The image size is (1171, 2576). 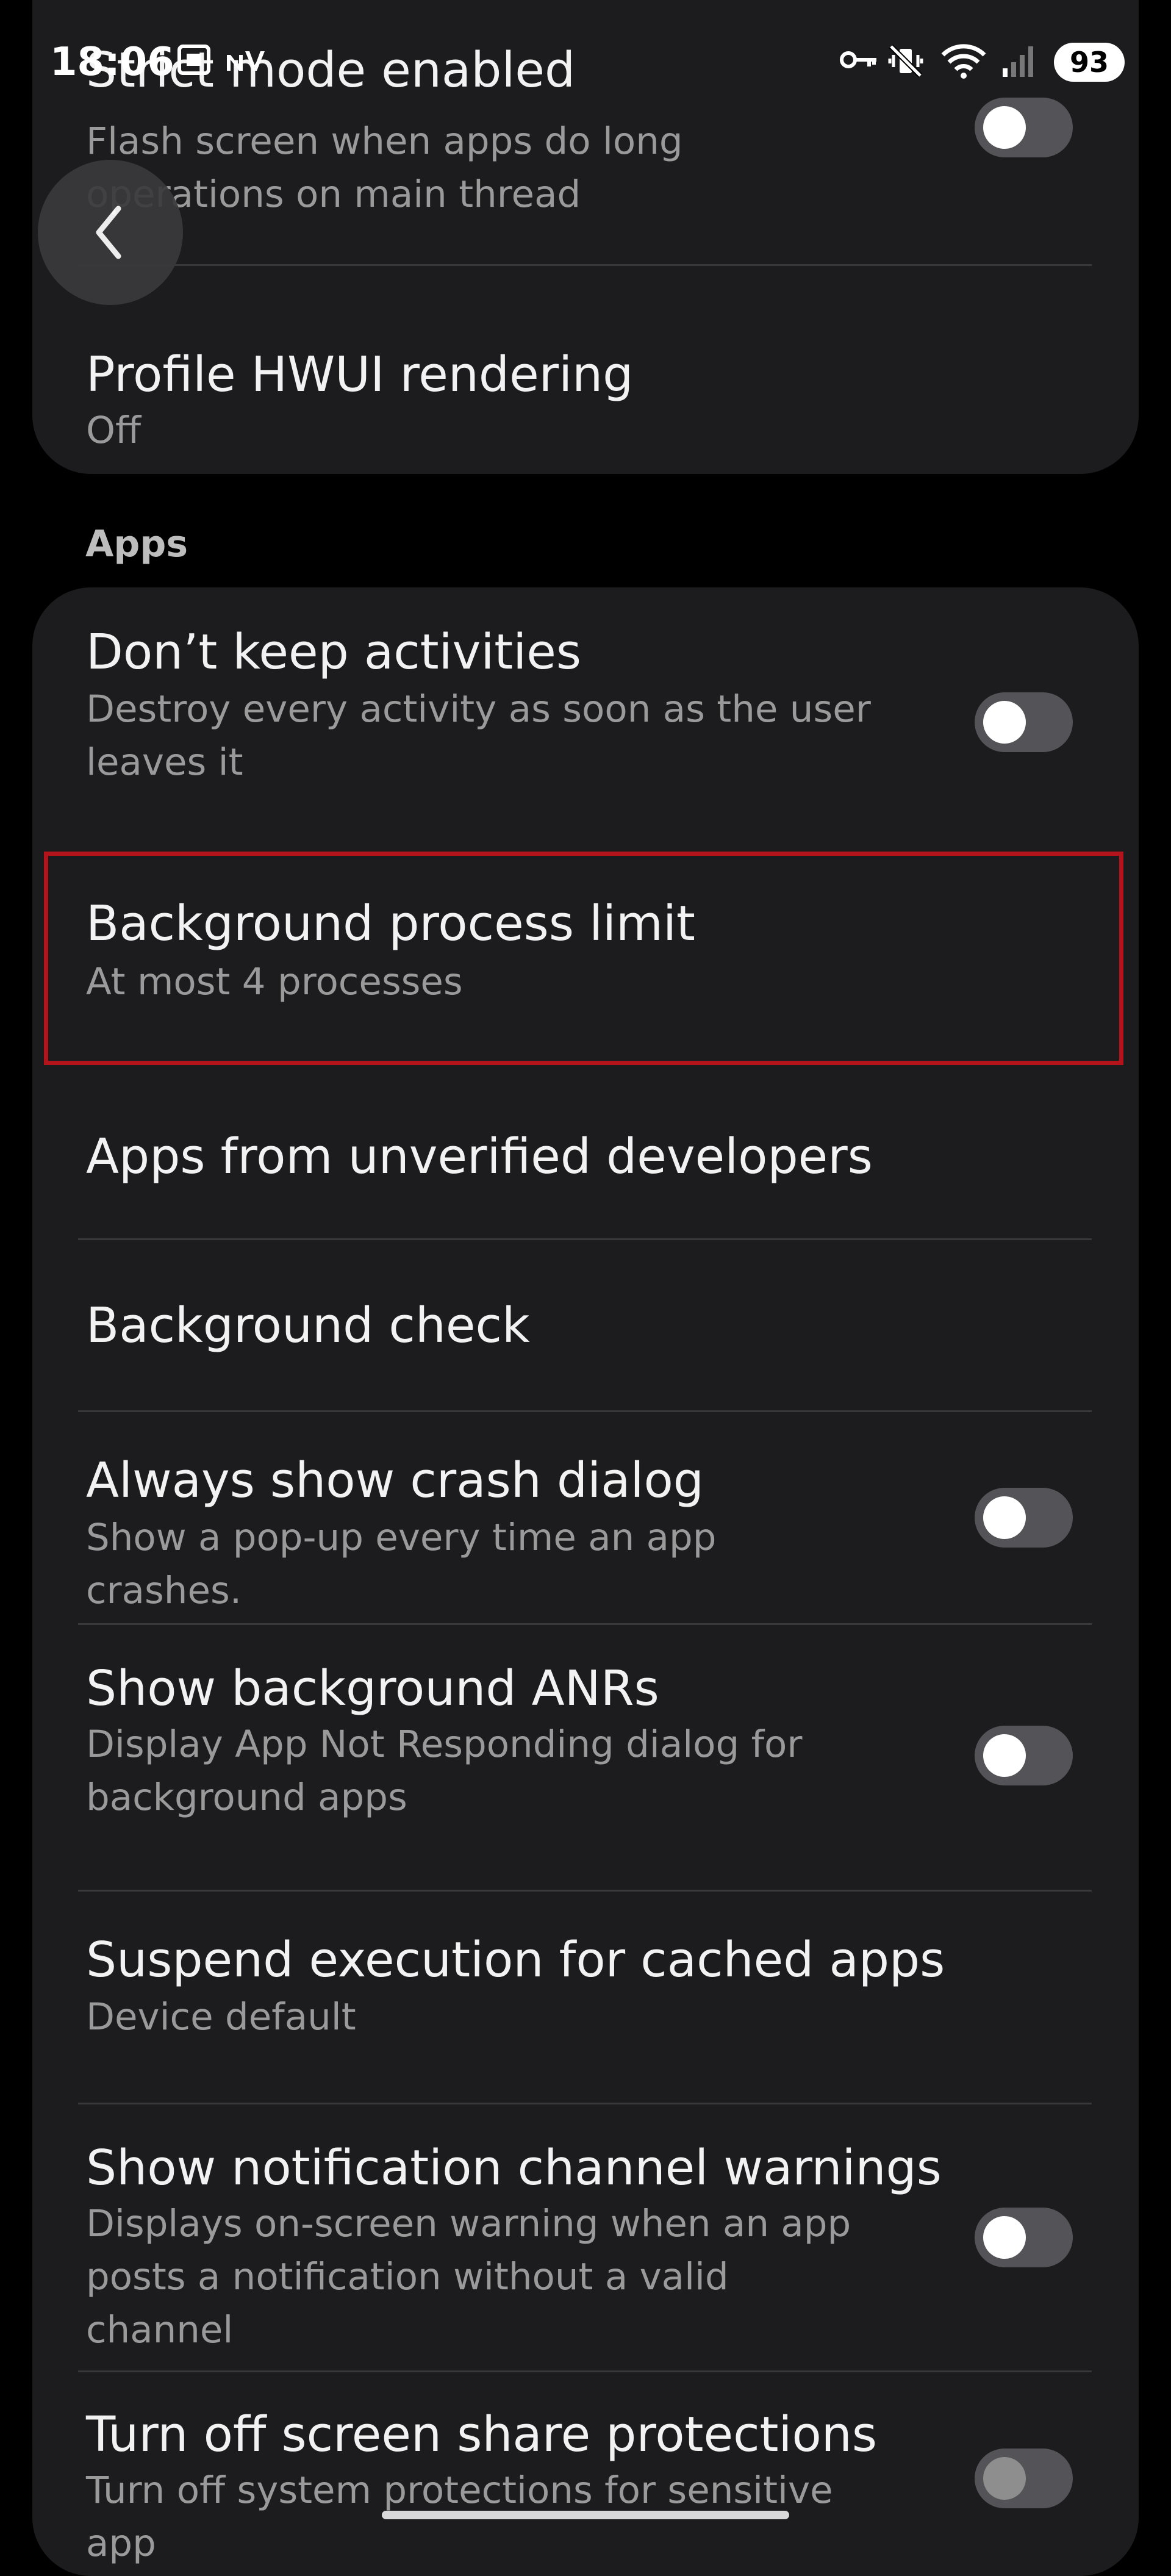 I want to click on vibrate-mute-icon, so click(x=905, y=63).